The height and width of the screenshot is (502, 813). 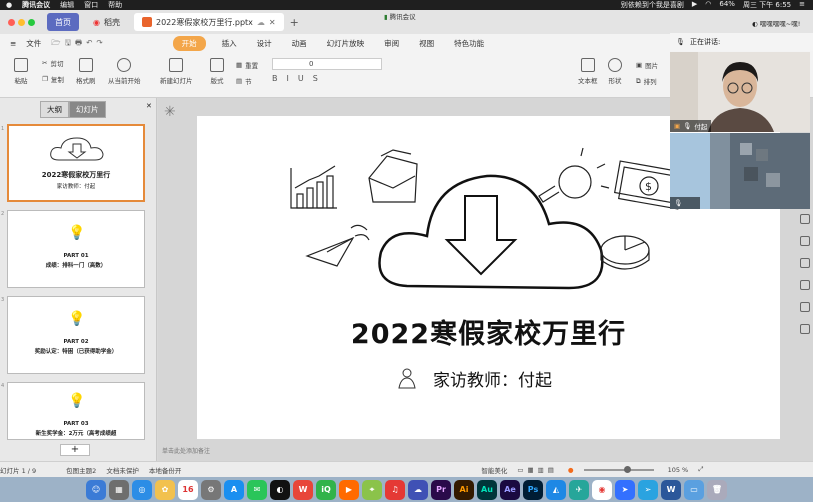 I want to click on zoom-slider, so click(x=618, y=469).